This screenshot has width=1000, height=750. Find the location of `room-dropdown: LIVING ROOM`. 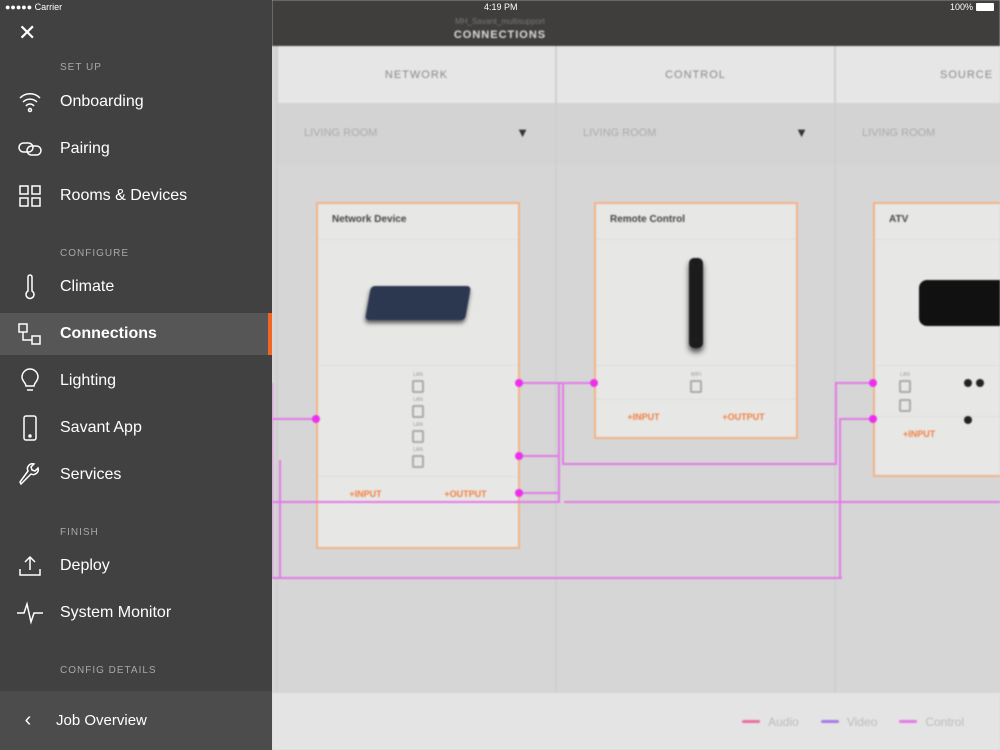

room-dropdown: LIVING ROOM is located at coordinates (918, 134).